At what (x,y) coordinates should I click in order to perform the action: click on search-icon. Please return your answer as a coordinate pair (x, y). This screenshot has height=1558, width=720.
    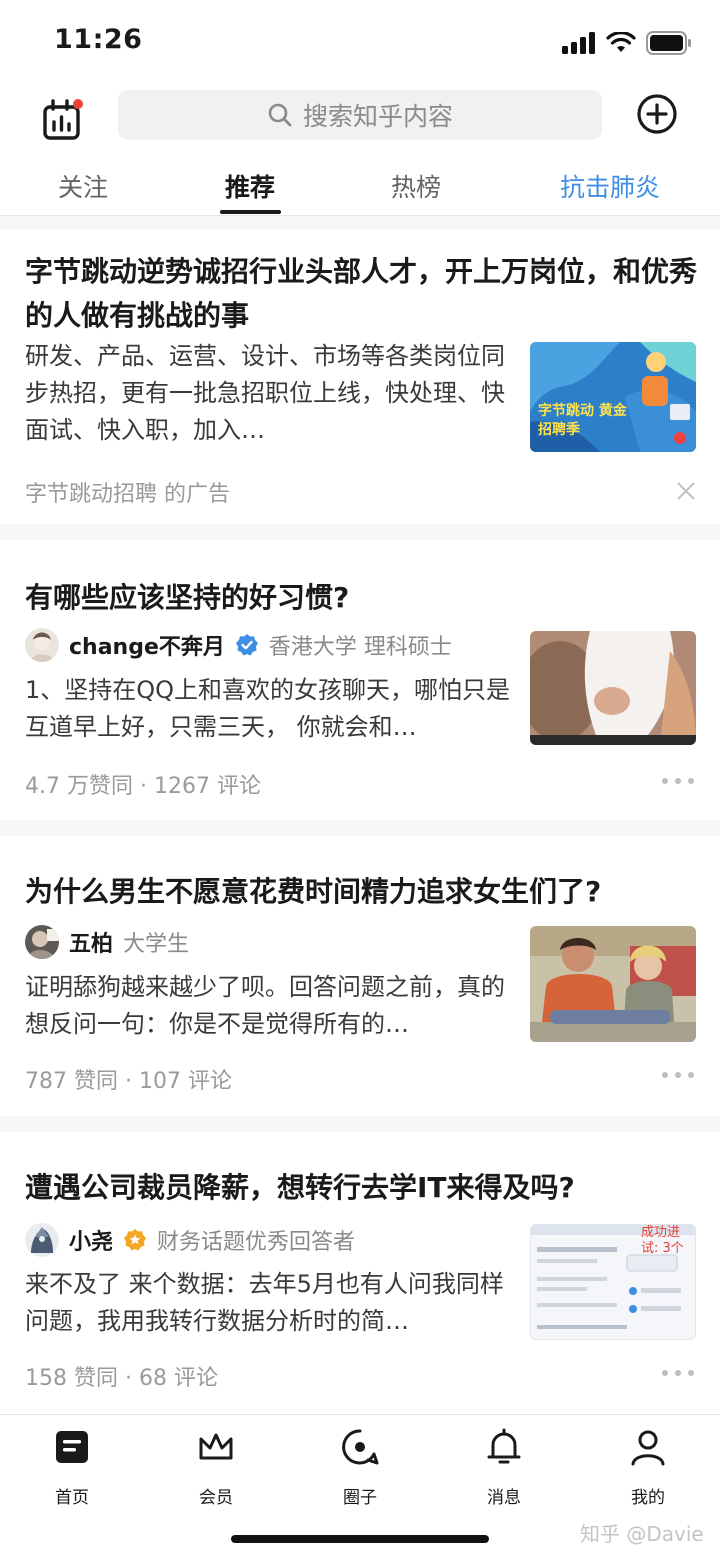
    Looking at the image, I should click on (280, 115).